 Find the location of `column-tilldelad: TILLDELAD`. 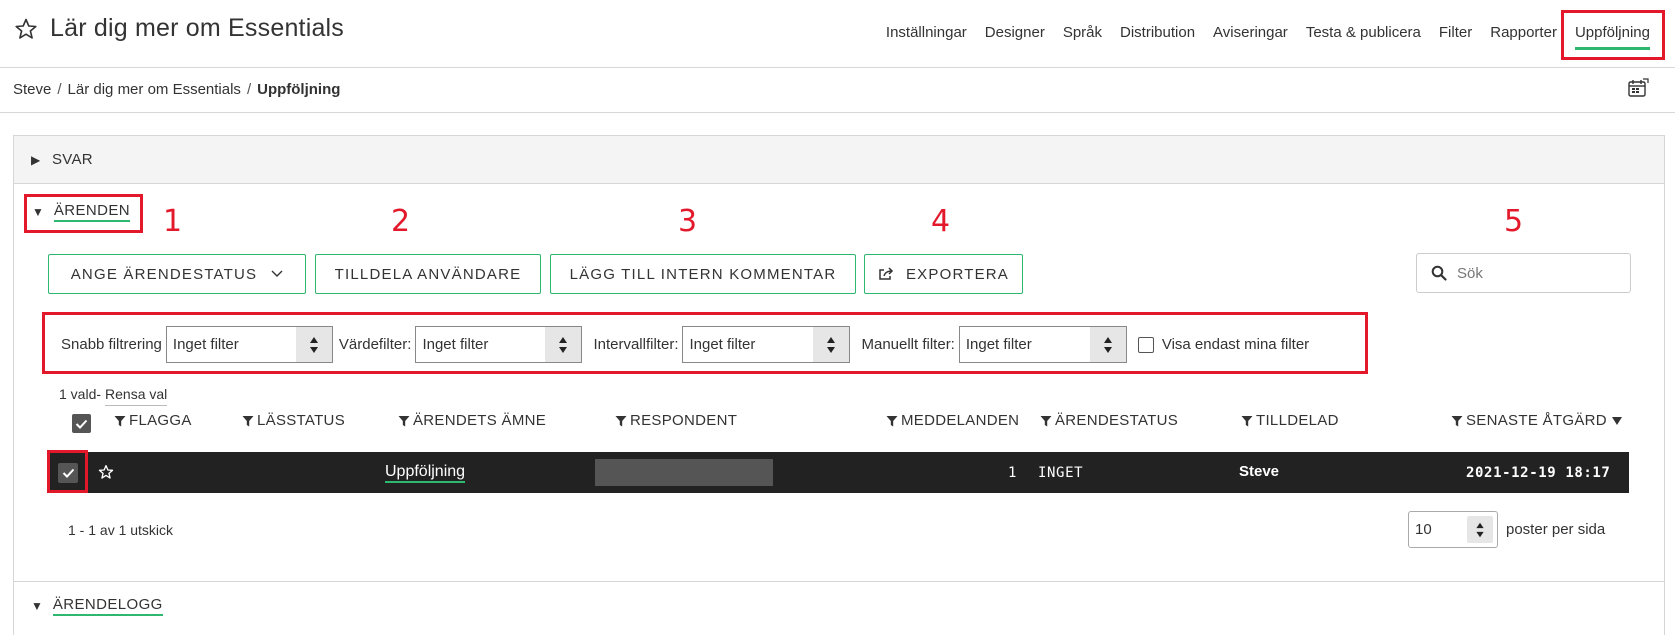

column-tilldelad: TILLDELAD is located at coordinates (1290, 420).